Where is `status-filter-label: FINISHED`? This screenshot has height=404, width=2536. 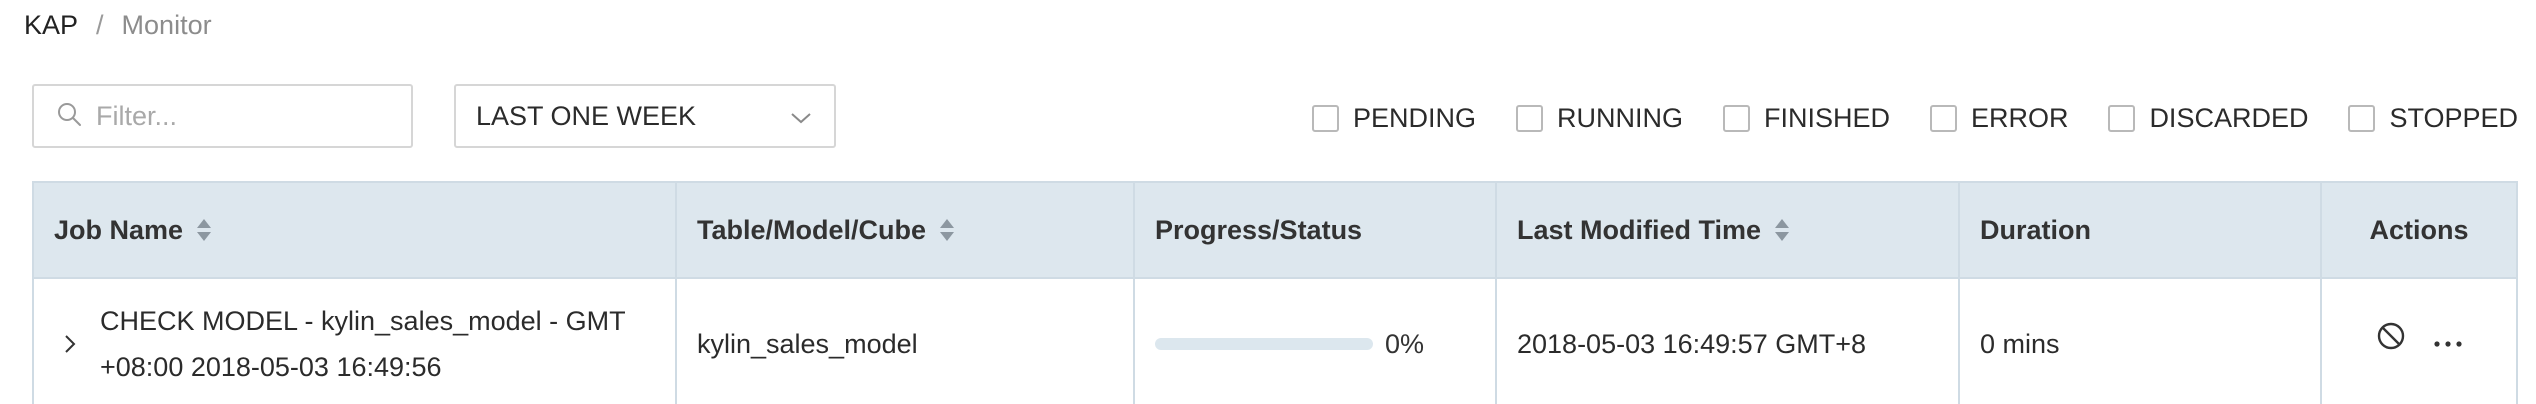 status-filter-label: FINISHED is located at coordinates (1826, 118).